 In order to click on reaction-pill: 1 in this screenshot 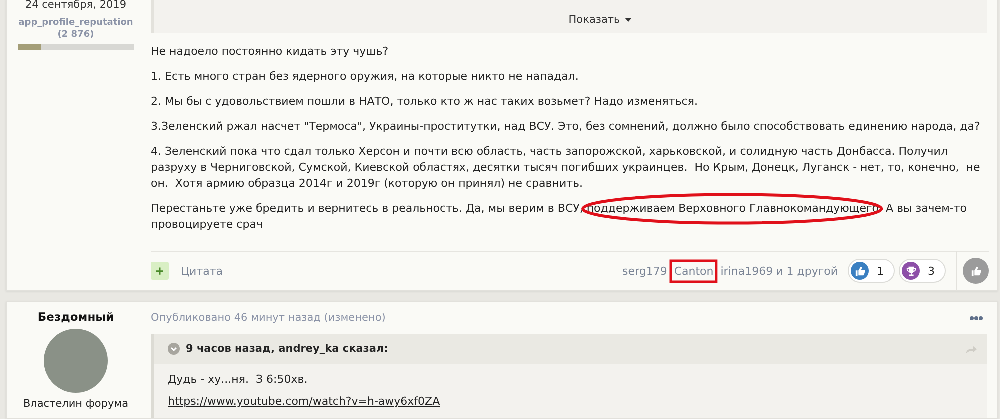, I will do `click(871, 271)`.